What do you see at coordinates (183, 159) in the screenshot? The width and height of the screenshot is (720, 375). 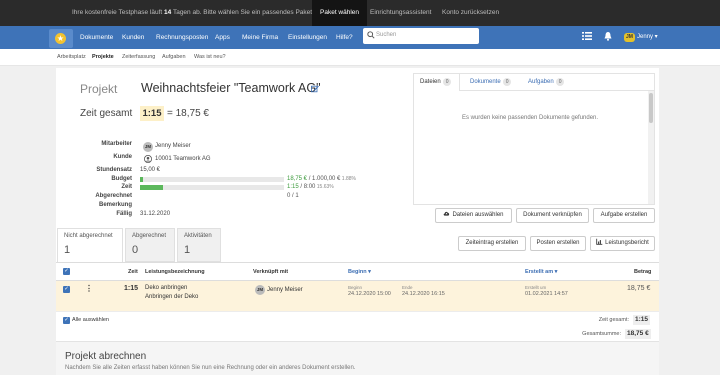 I see `kunde-link: 10001 Teamwork AG` at bounding box center [183, 159].